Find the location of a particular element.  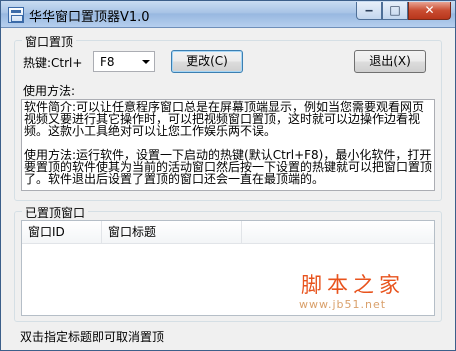

hotkey-label: 热键:Ctrl+ is located at coordinates (53, 63).